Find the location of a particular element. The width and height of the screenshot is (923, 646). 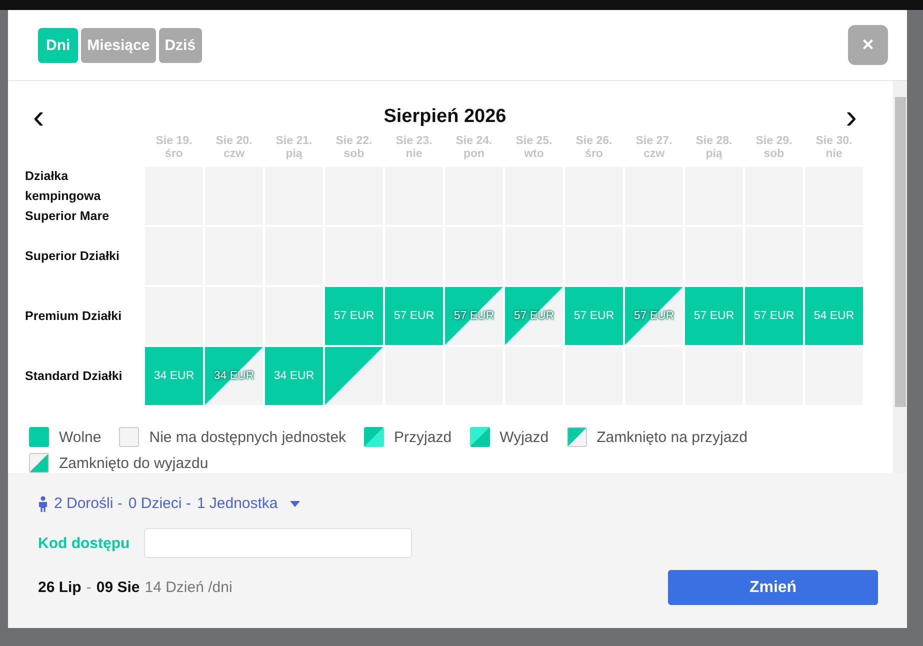

unit-name: Standard Działki is located at coordinates (74, 376).